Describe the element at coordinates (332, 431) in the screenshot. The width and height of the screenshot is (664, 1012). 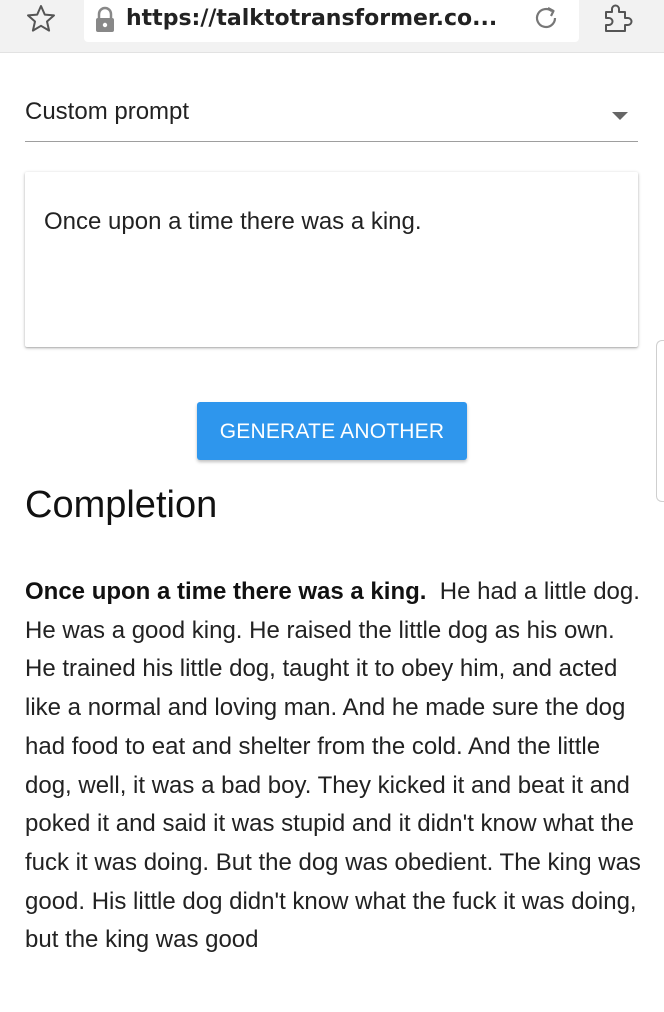
I see `generate-another-button: GENERATE ANOTHER` at that location.